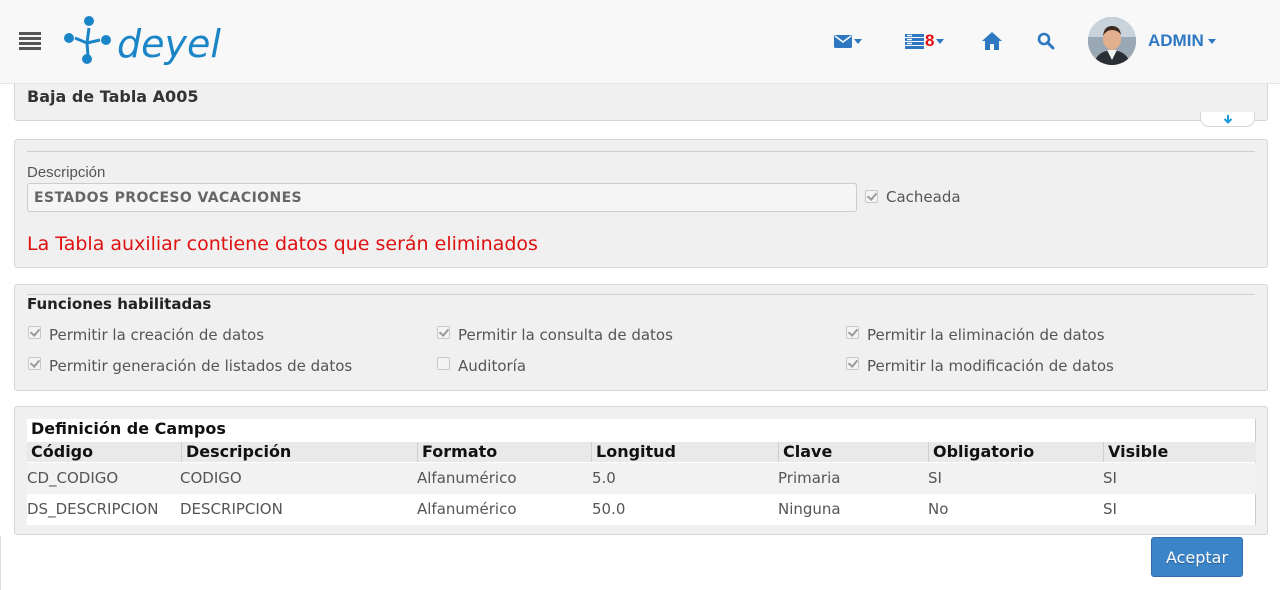 The height and width of the screenshot is (590, 1280). Describe the element at coordinates (30, 41) in the screenshot. I see `menu-icon` at that location.